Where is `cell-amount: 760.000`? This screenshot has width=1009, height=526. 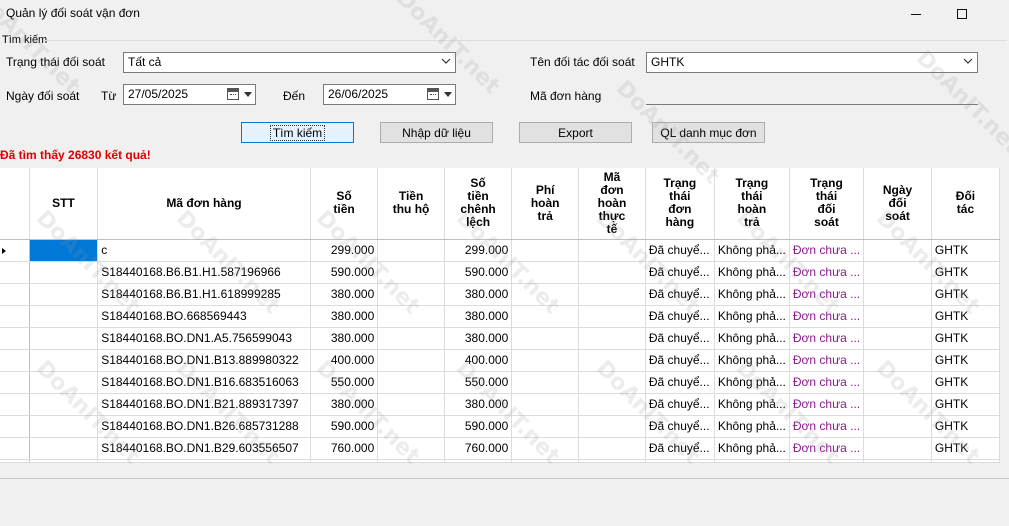 cell-amount: 760.000 is located at coordinates (344, 448).